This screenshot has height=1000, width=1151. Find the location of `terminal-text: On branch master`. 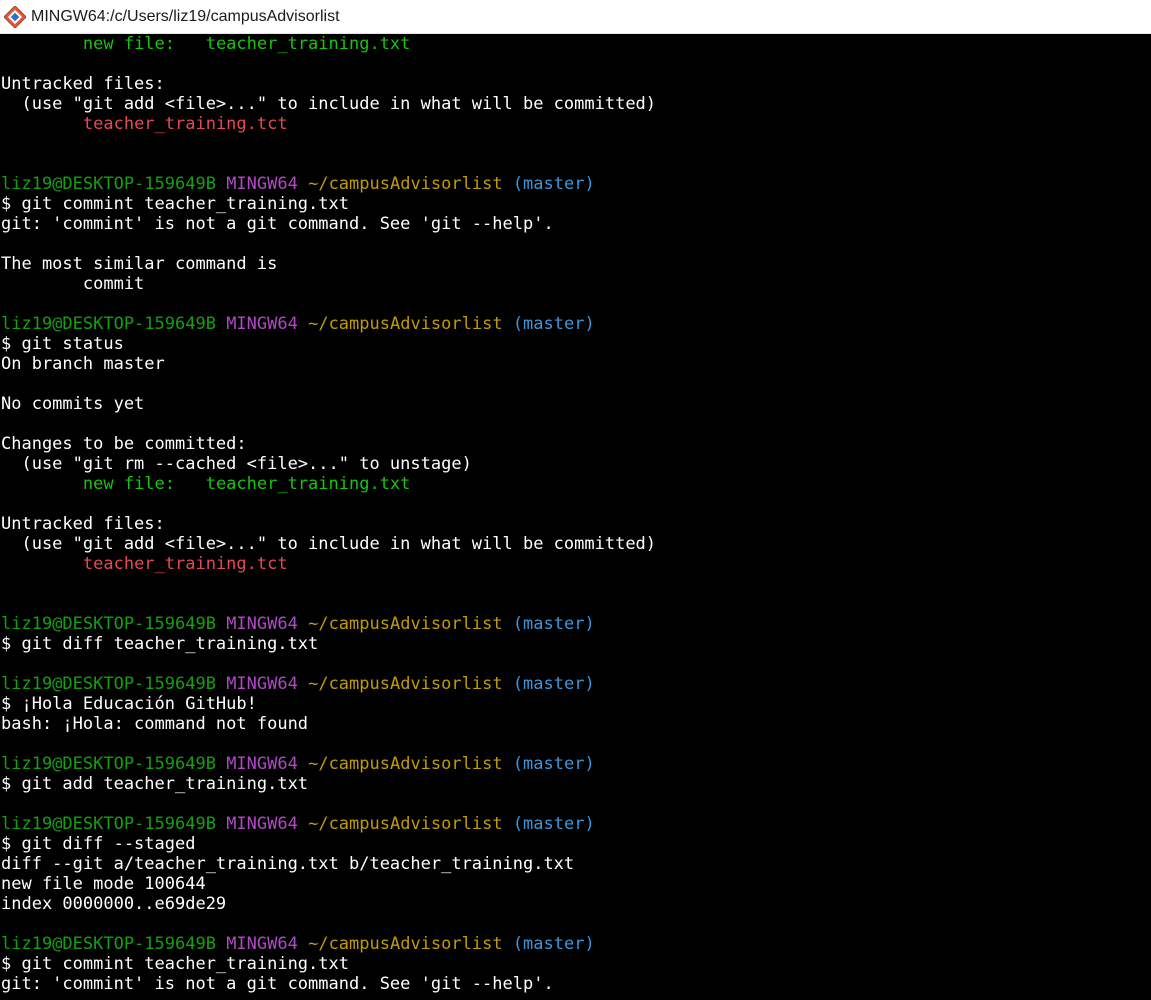

terminal-text: On branch master is located at coordinates (83, 364).